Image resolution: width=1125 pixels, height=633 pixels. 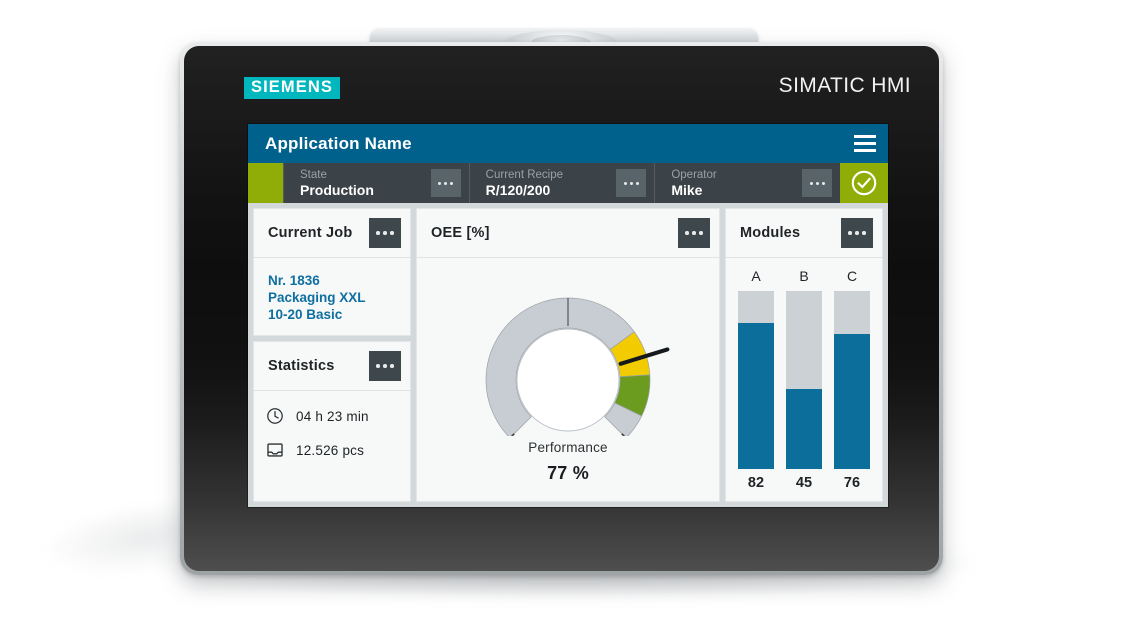 What do you see at coordinates (687, 189) in the screenshot?
I see `status-value: Mike` at bounding box center [687, 189].